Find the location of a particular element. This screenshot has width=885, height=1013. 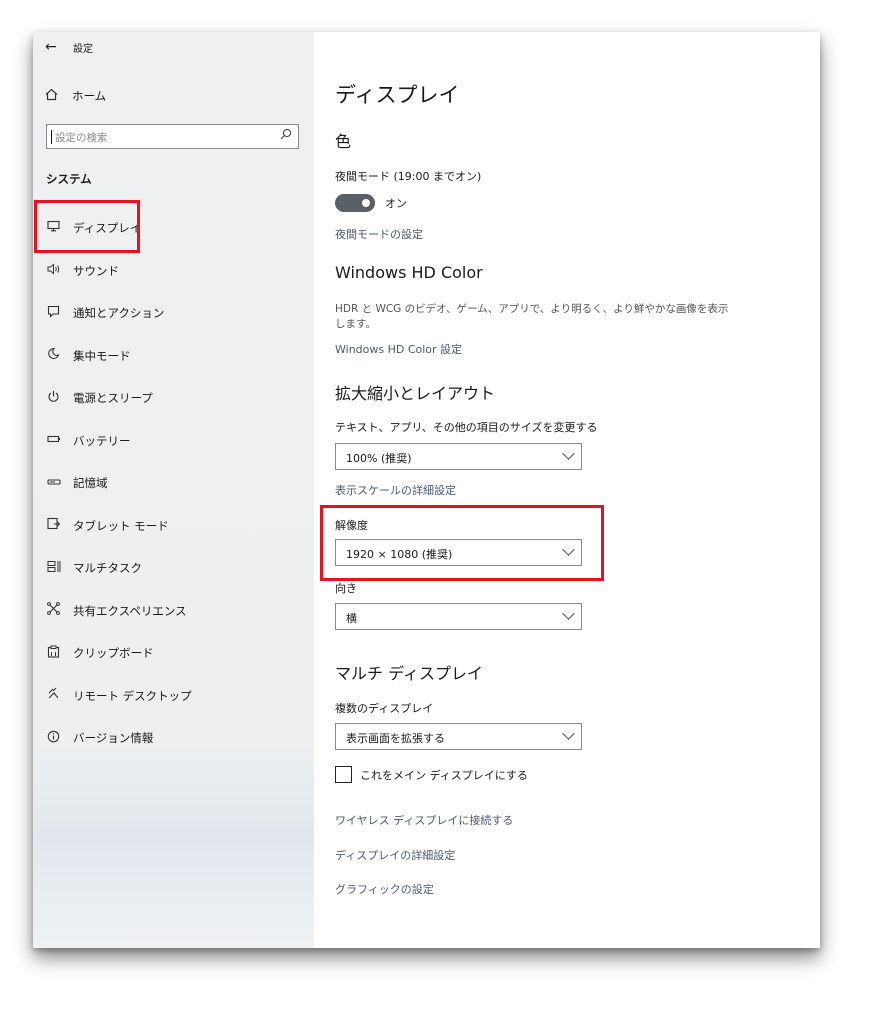

storage-icon is located at coordinates (60, 483).